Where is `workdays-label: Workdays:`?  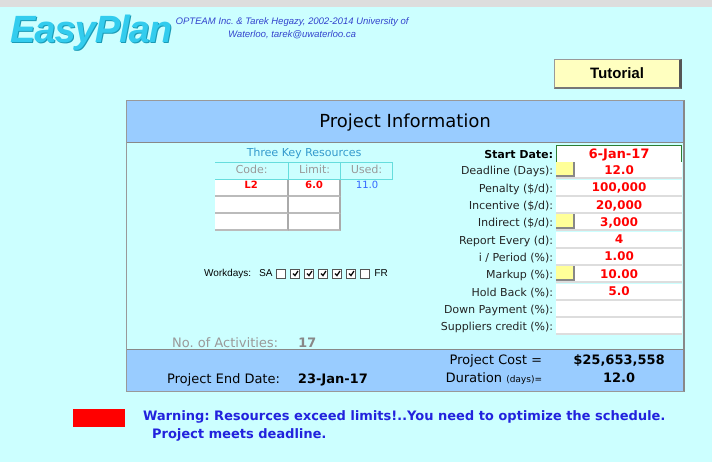
workdays-label: Workdays: is located at coordinates (228, 273).